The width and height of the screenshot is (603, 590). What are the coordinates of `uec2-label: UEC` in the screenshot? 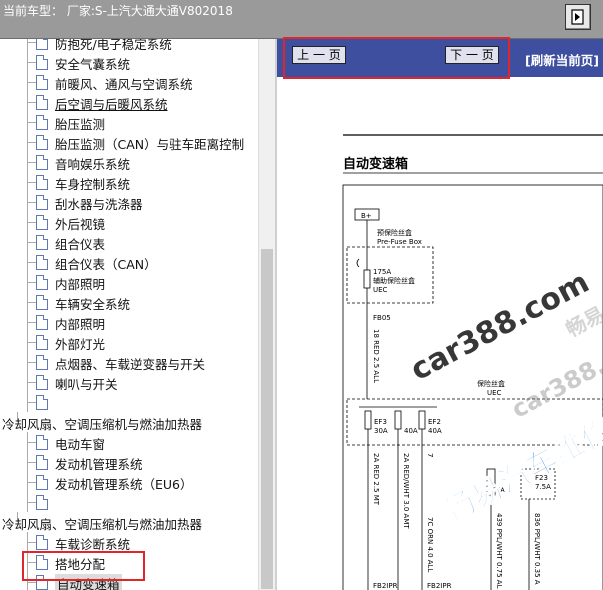 It's located at (494, 393).